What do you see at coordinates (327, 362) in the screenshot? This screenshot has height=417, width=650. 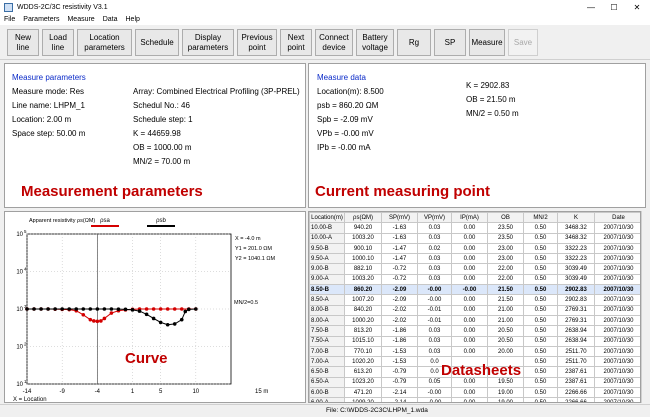 I see `table-cell: 7.00-A` at bounding box center [327, 362].